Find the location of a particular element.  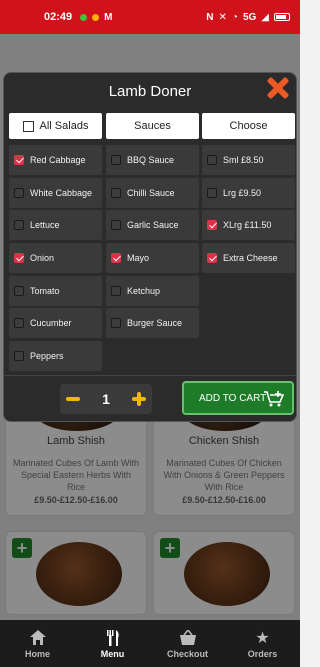

option-label: BBQ Sauce is located at coordinates (151, 160).